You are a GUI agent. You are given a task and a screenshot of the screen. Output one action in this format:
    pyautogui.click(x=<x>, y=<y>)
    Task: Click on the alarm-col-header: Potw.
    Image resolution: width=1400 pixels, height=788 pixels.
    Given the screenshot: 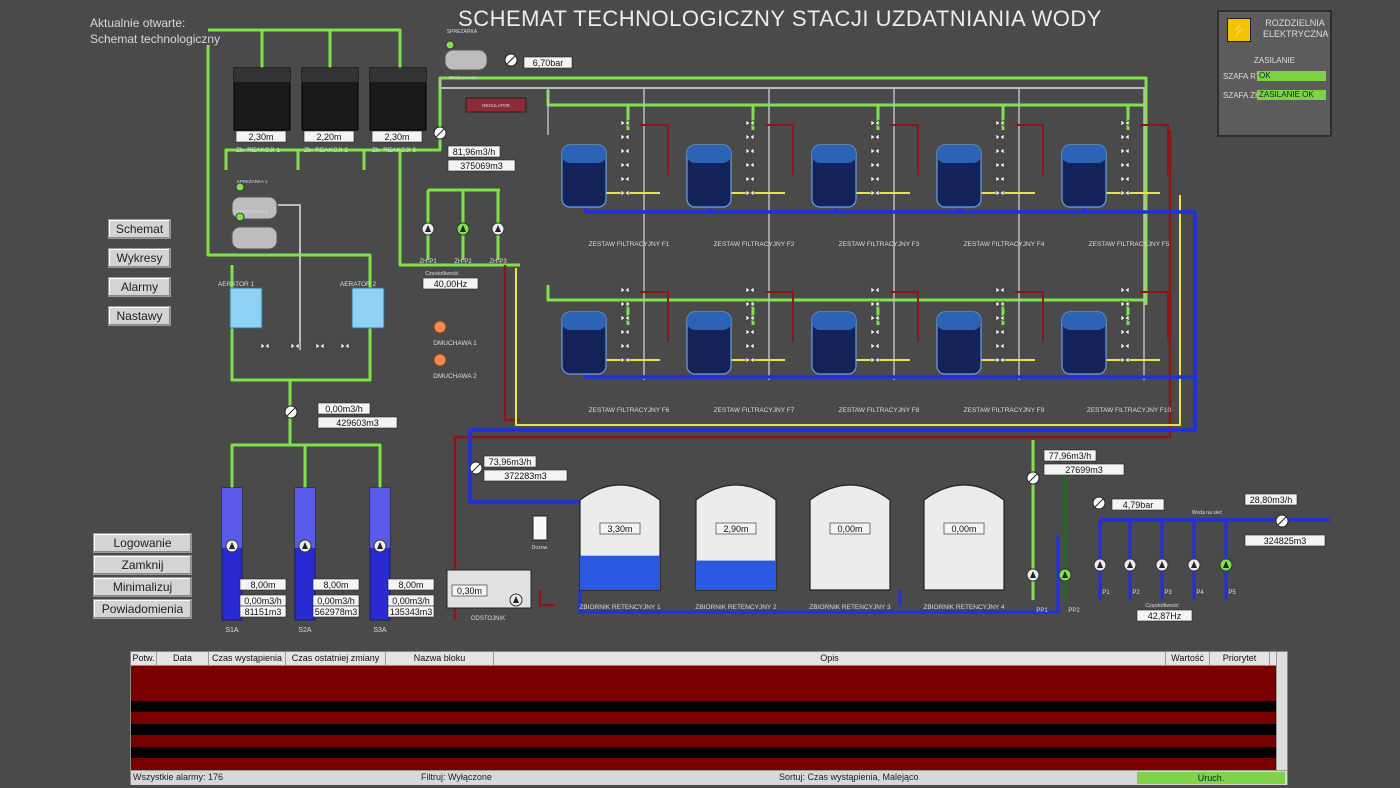 What is the action you would take?
    pyautogui.click(x=144, y=658)
    